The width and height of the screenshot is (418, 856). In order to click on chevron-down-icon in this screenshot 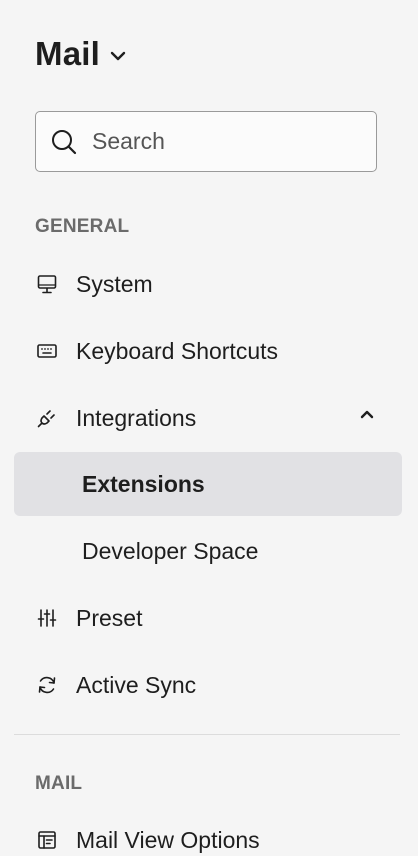, I will do `click(118, 56)`.